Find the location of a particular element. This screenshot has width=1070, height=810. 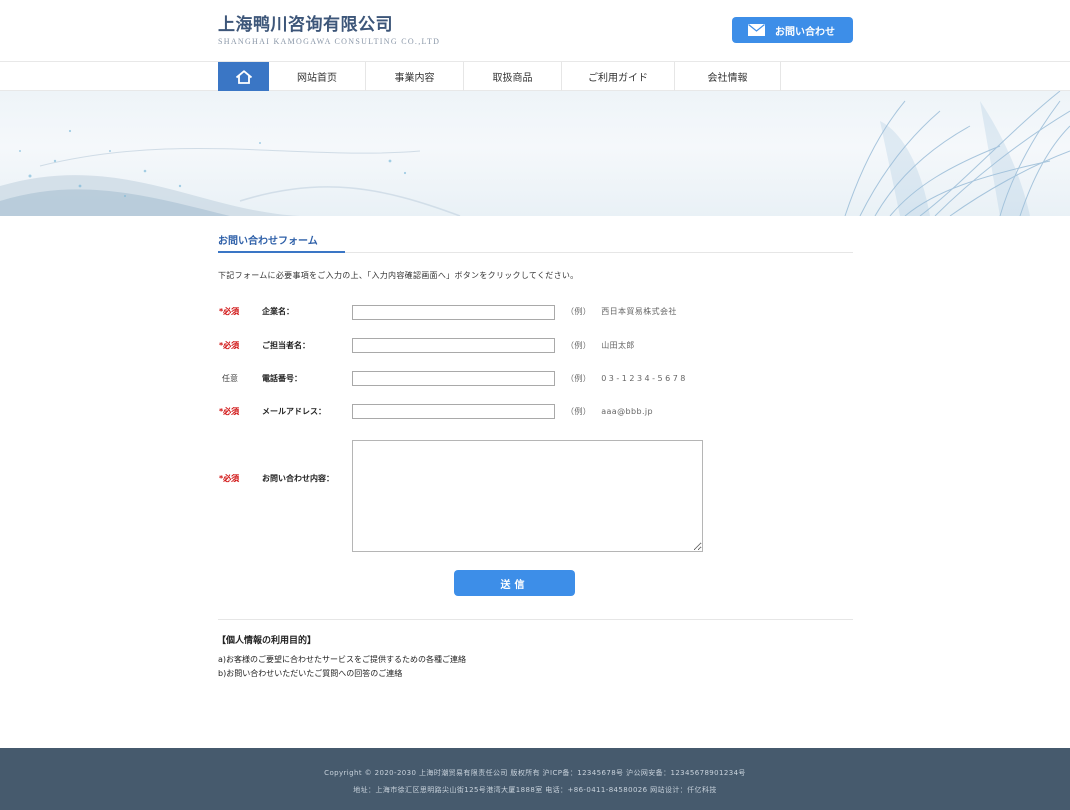

nav-item-company: 会社情報 is located at coordinates (728, 76).